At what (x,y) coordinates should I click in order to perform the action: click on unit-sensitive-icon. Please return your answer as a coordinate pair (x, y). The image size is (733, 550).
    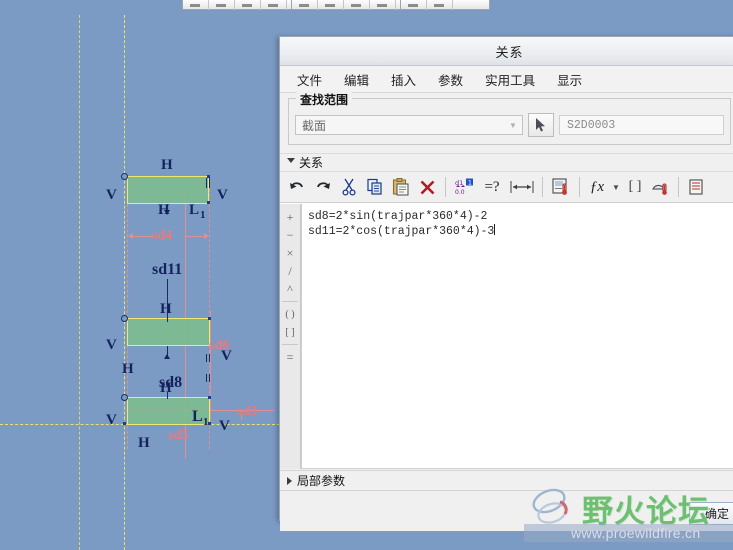
    Looking at the image, I should click on (561, 187).